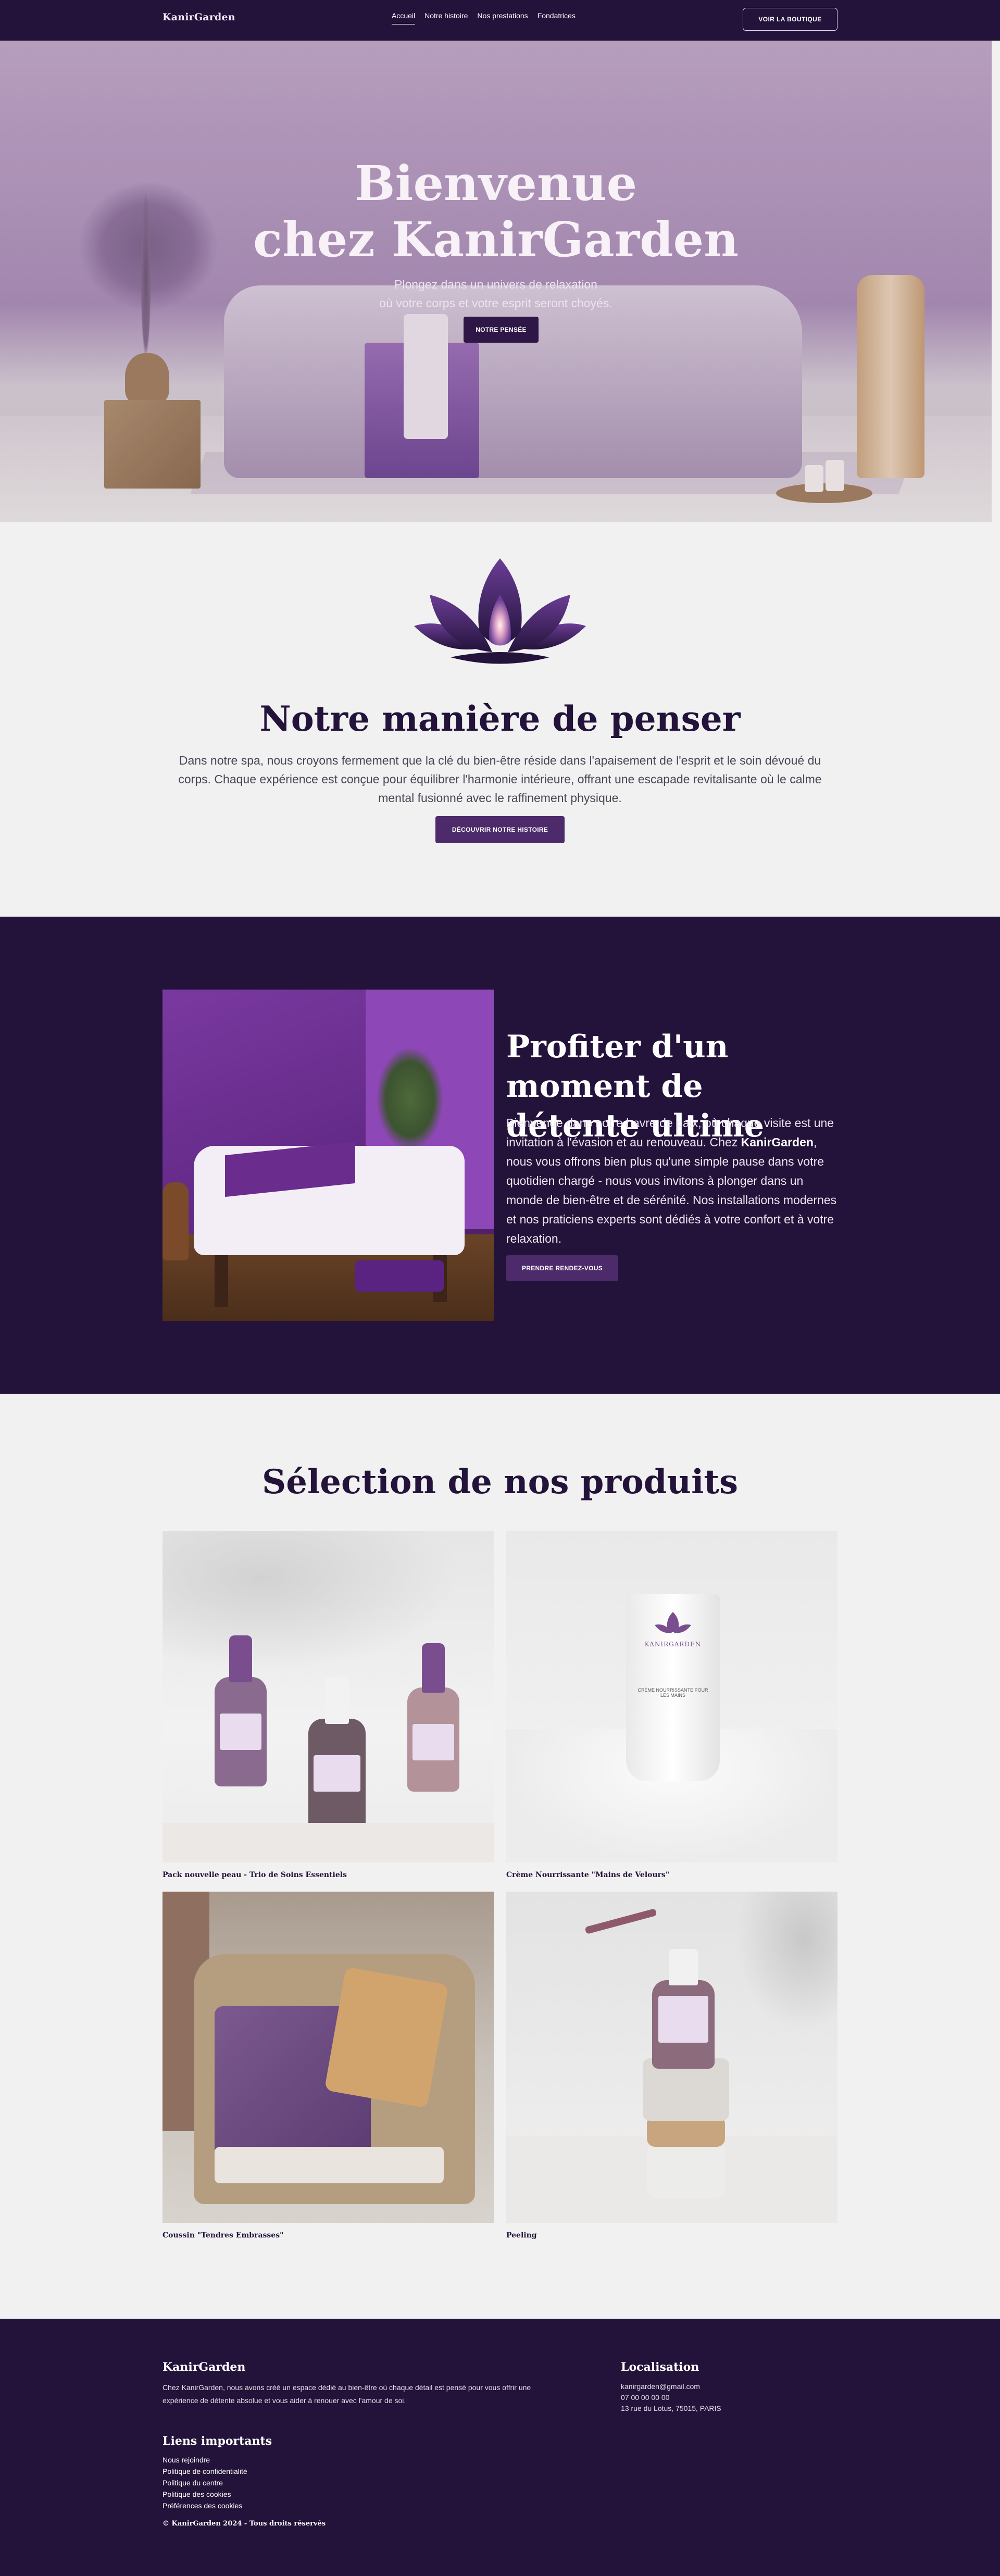 The width and height of the screenshot is (1000, 2576). Describe the element at coordinates (671, 2408) in the screenshot. I see `footer-address: 13 rue du Lotus, 75015, PARIS` at that location.